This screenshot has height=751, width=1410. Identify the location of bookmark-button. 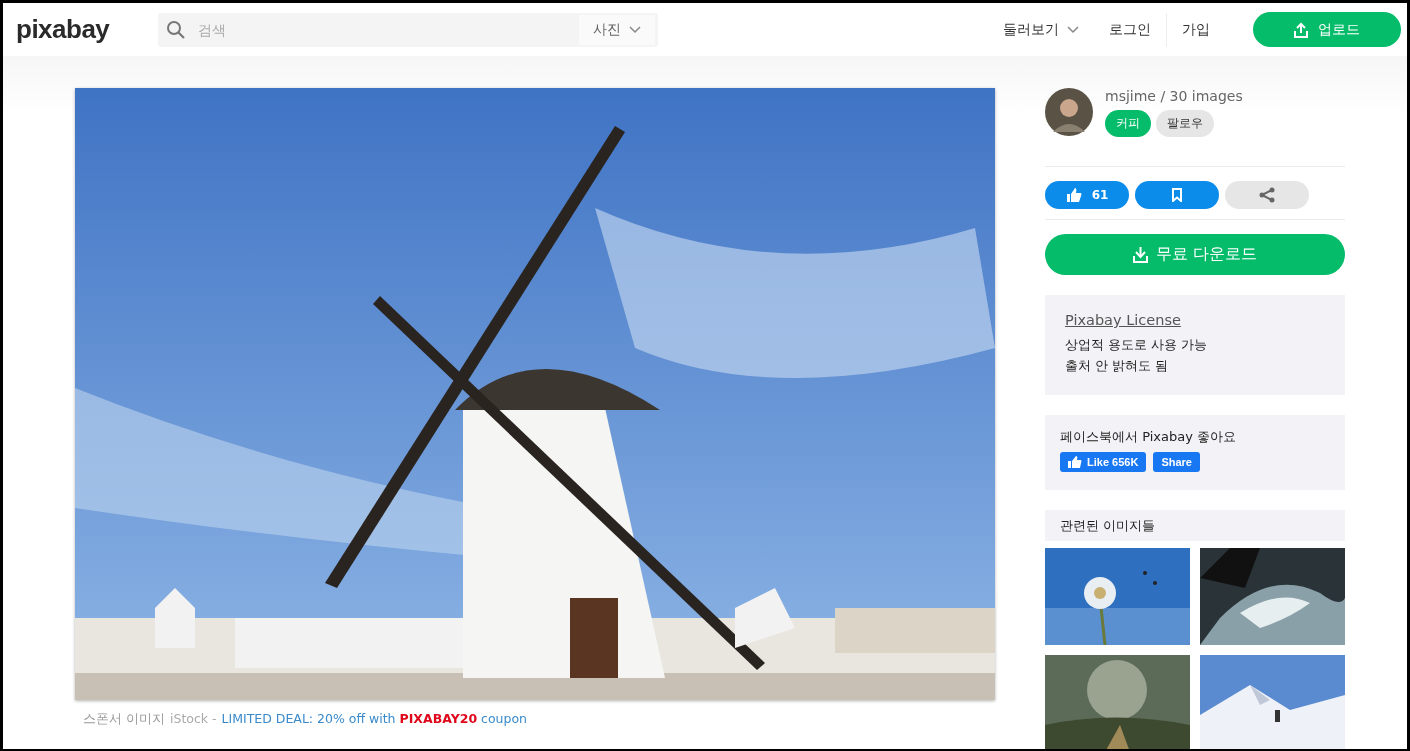
(1177, 195).